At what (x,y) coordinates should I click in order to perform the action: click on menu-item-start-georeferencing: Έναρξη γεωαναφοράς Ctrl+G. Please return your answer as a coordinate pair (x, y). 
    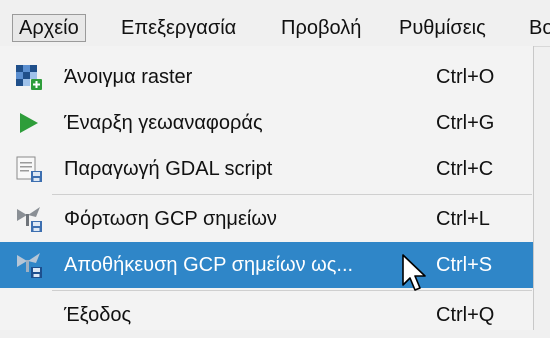
    Looking at the image, I should click on (266, 123).